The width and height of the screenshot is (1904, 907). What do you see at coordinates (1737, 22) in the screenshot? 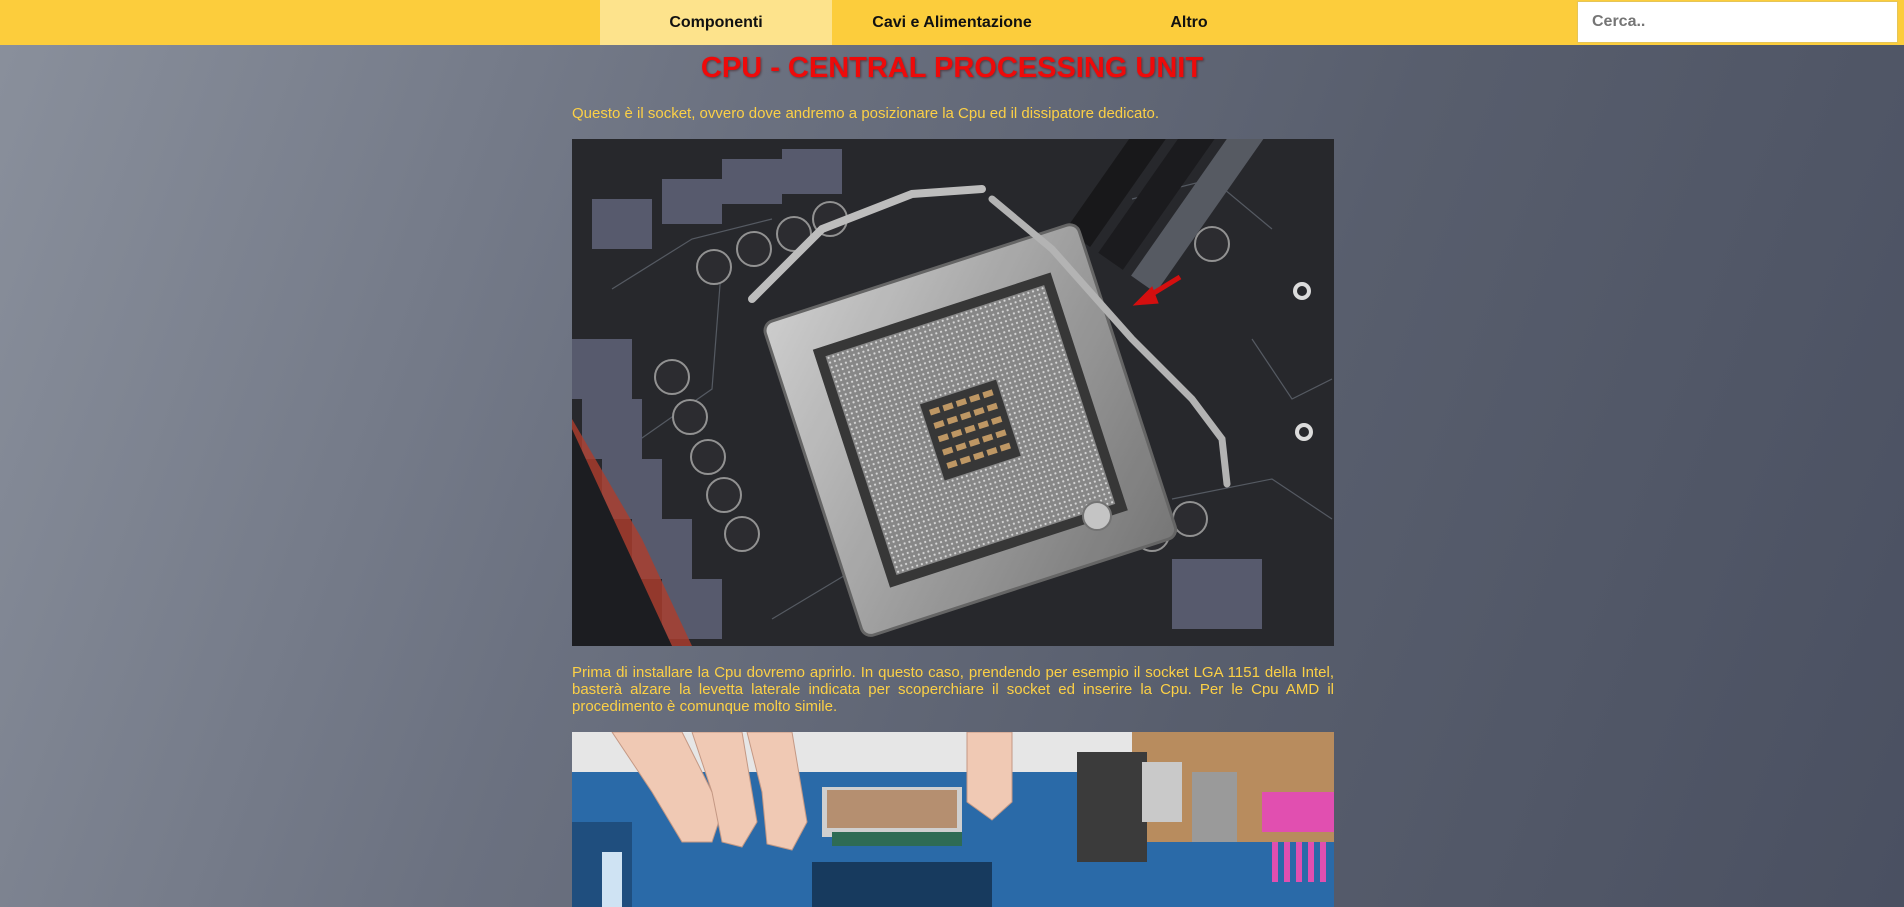
I see `search-input` at bounding box center [1737, 22].